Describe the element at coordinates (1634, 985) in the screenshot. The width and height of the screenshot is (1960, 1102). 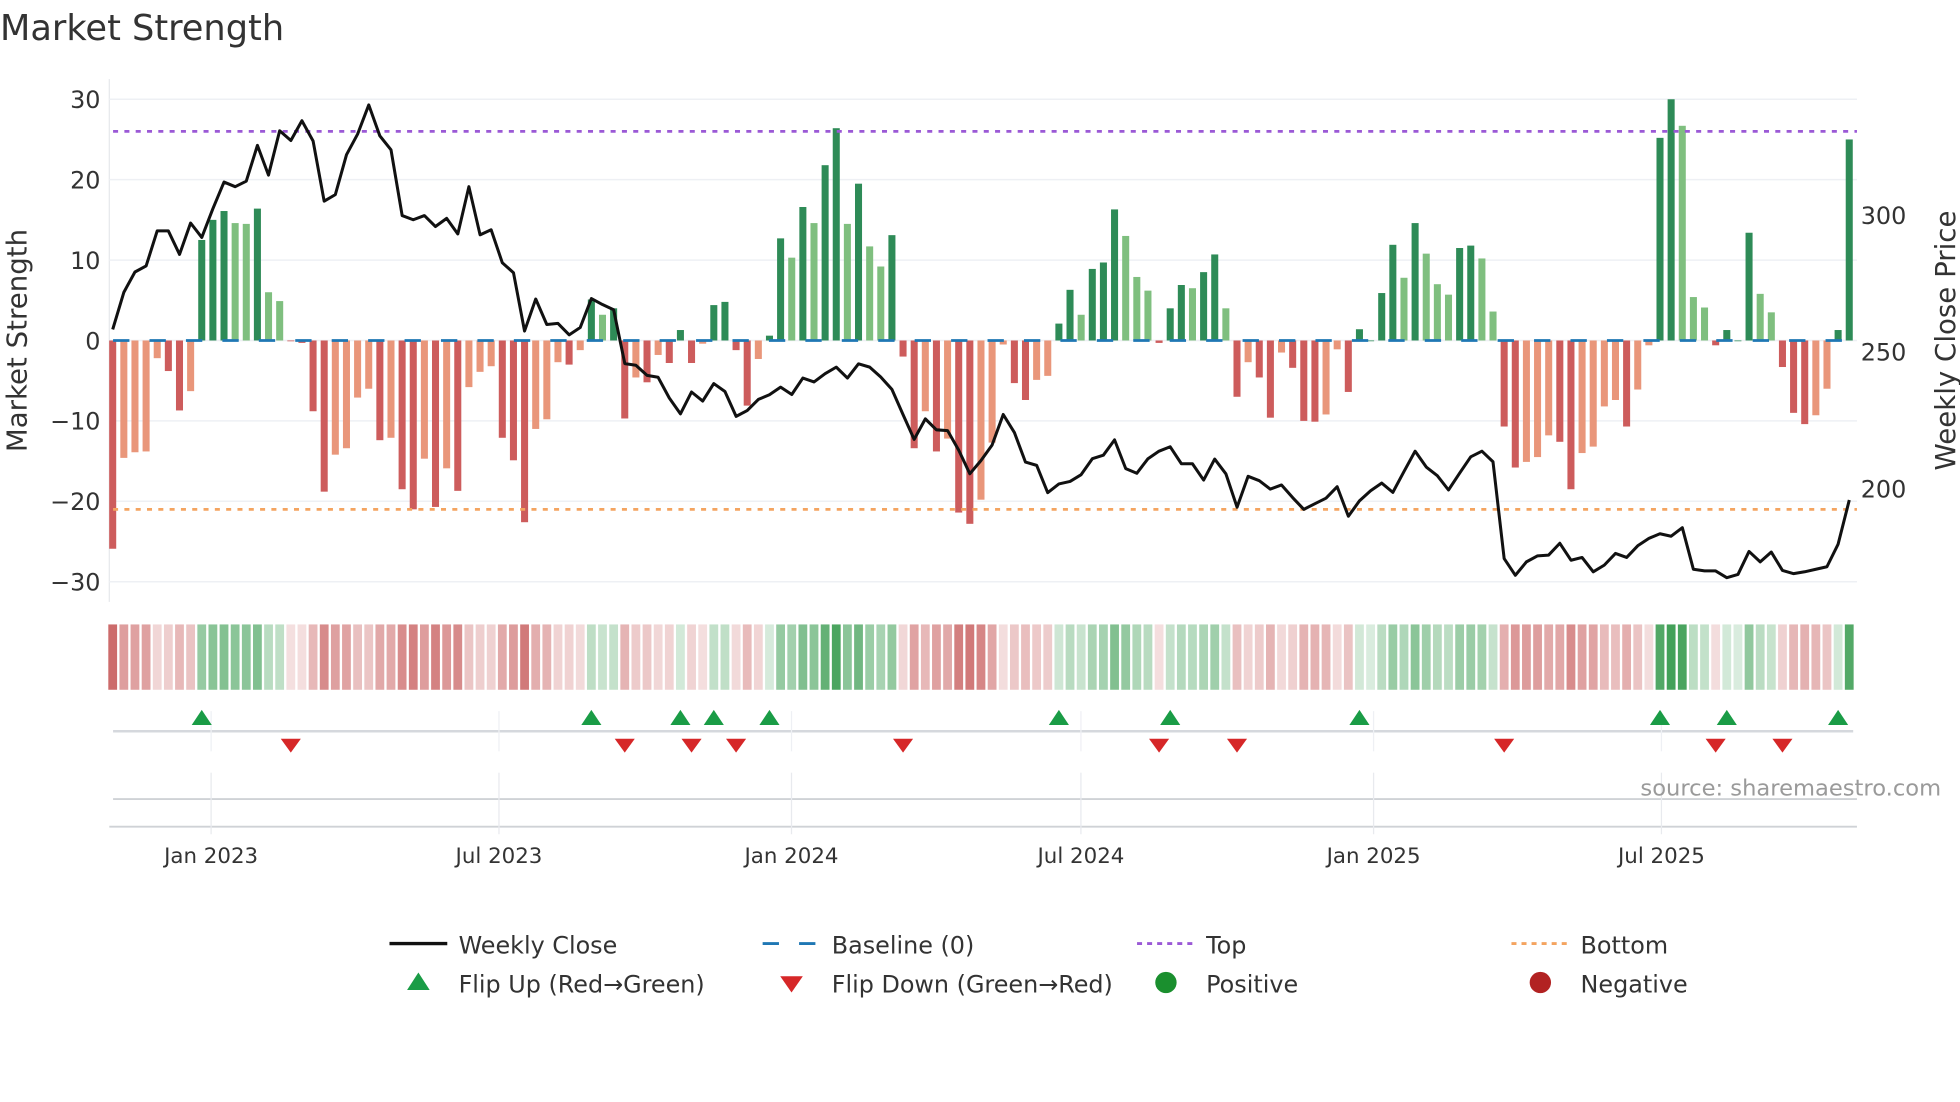
I see `legend-label: Negative` at that location.